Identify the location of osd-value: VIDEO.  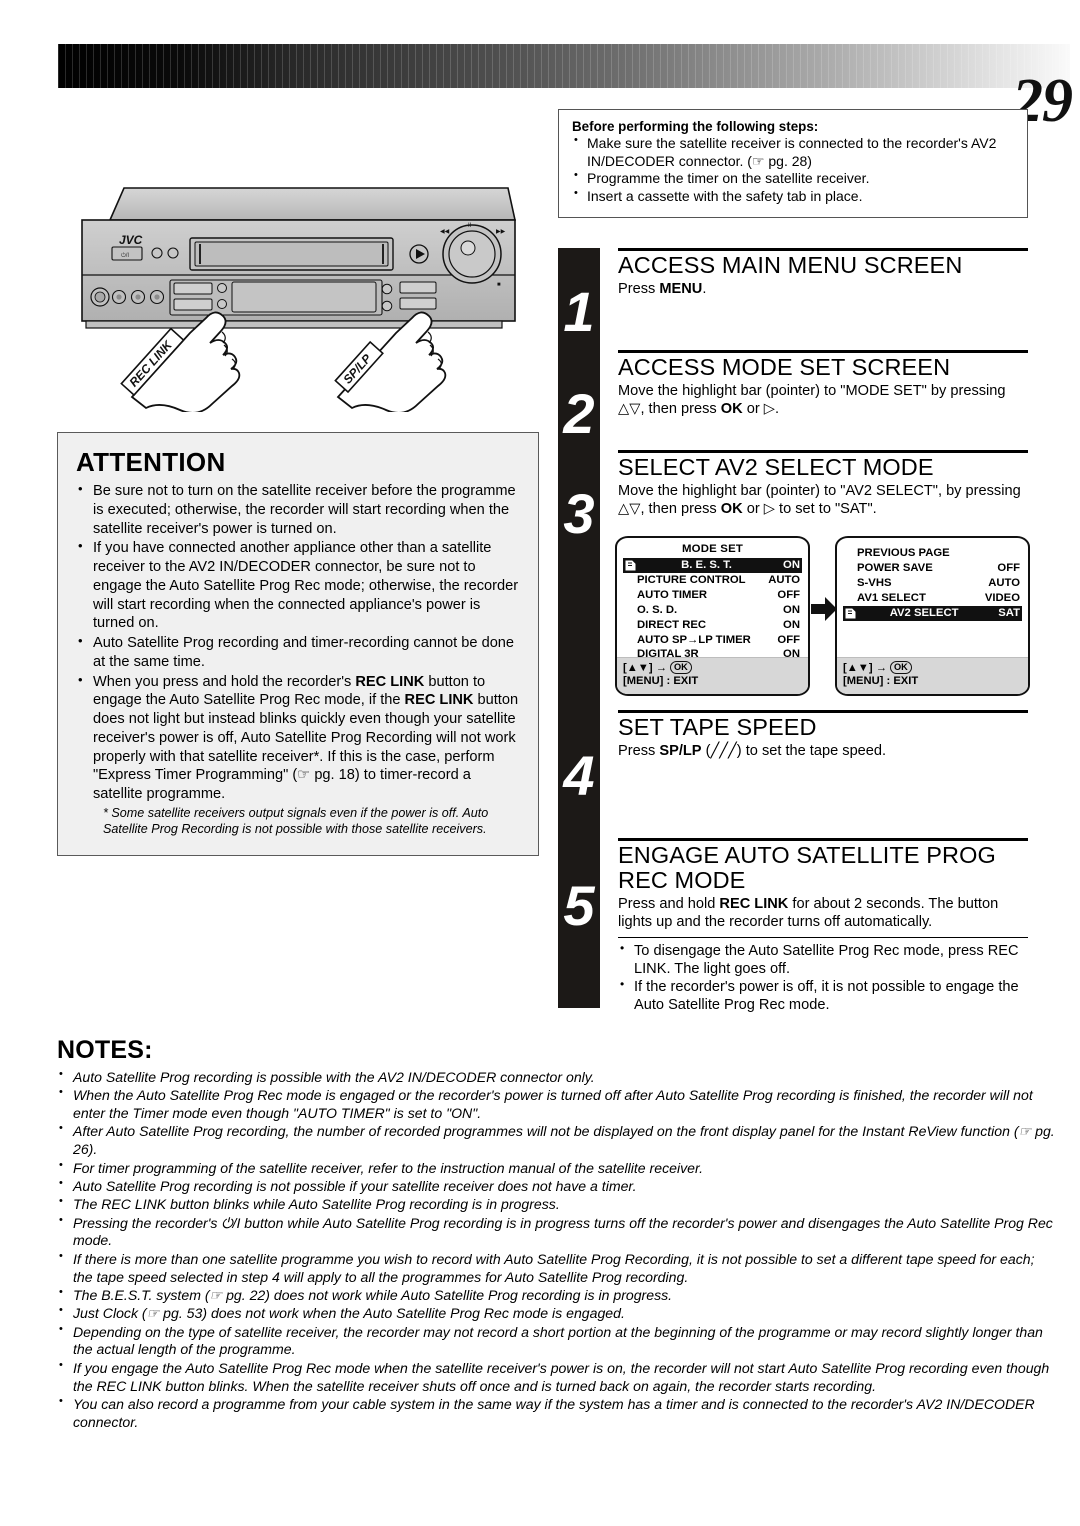
(1002, 597).